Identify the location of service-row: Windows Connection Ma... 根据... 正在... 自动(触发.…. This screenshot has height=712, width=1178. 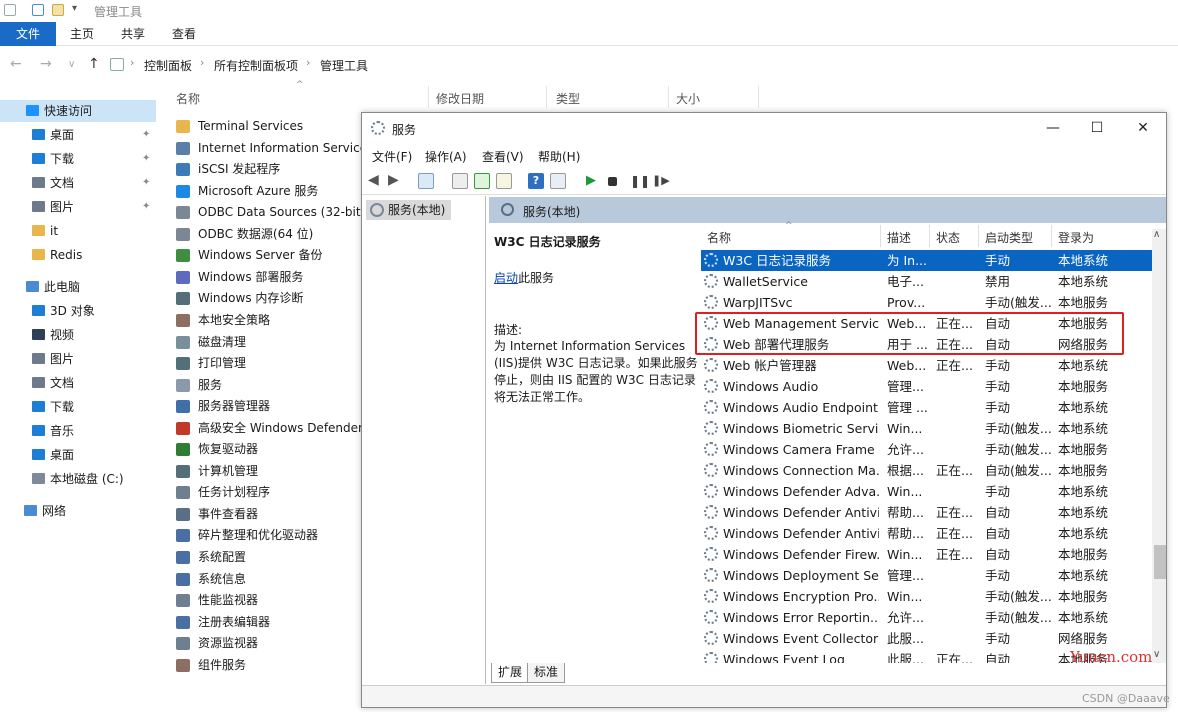
(926, 470).